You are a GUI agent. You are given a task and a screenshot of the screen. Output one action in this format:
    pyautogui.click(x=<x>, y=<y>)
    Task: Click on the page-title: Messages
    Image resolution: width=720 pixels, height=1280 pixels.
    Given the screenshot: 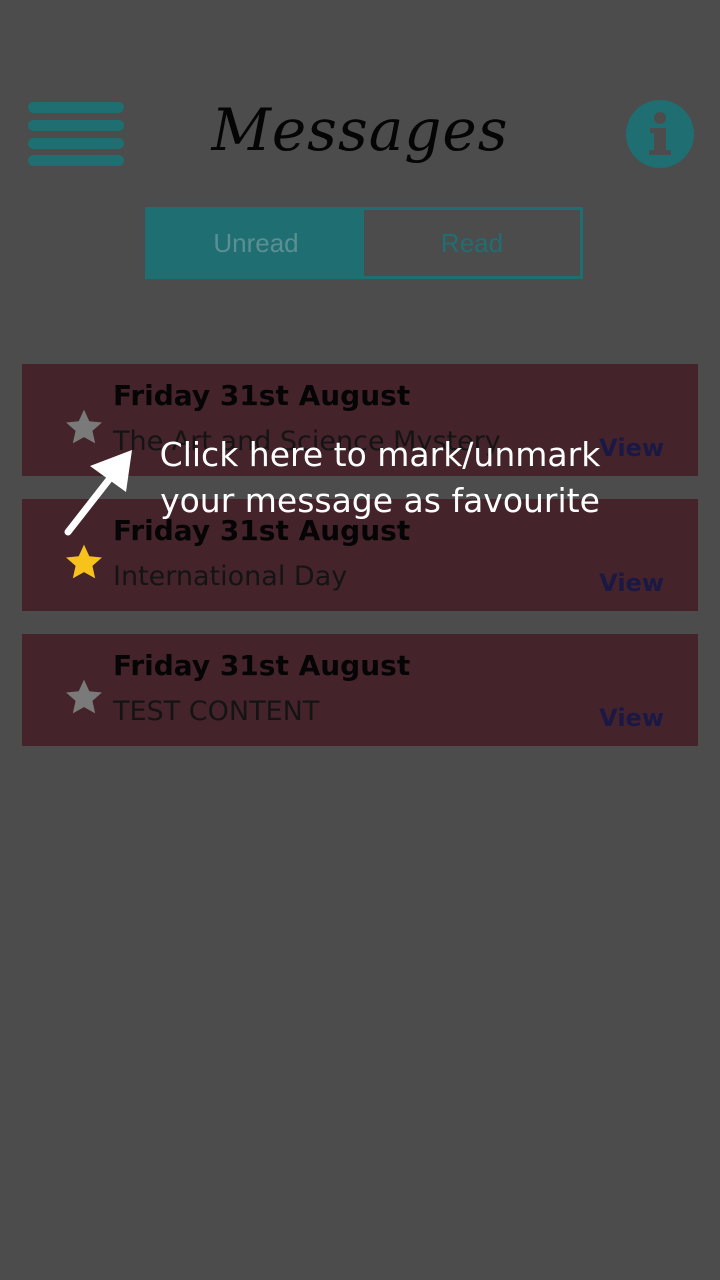 What is the action you would take?
    pyautogui.click(x=360, y=130)
    